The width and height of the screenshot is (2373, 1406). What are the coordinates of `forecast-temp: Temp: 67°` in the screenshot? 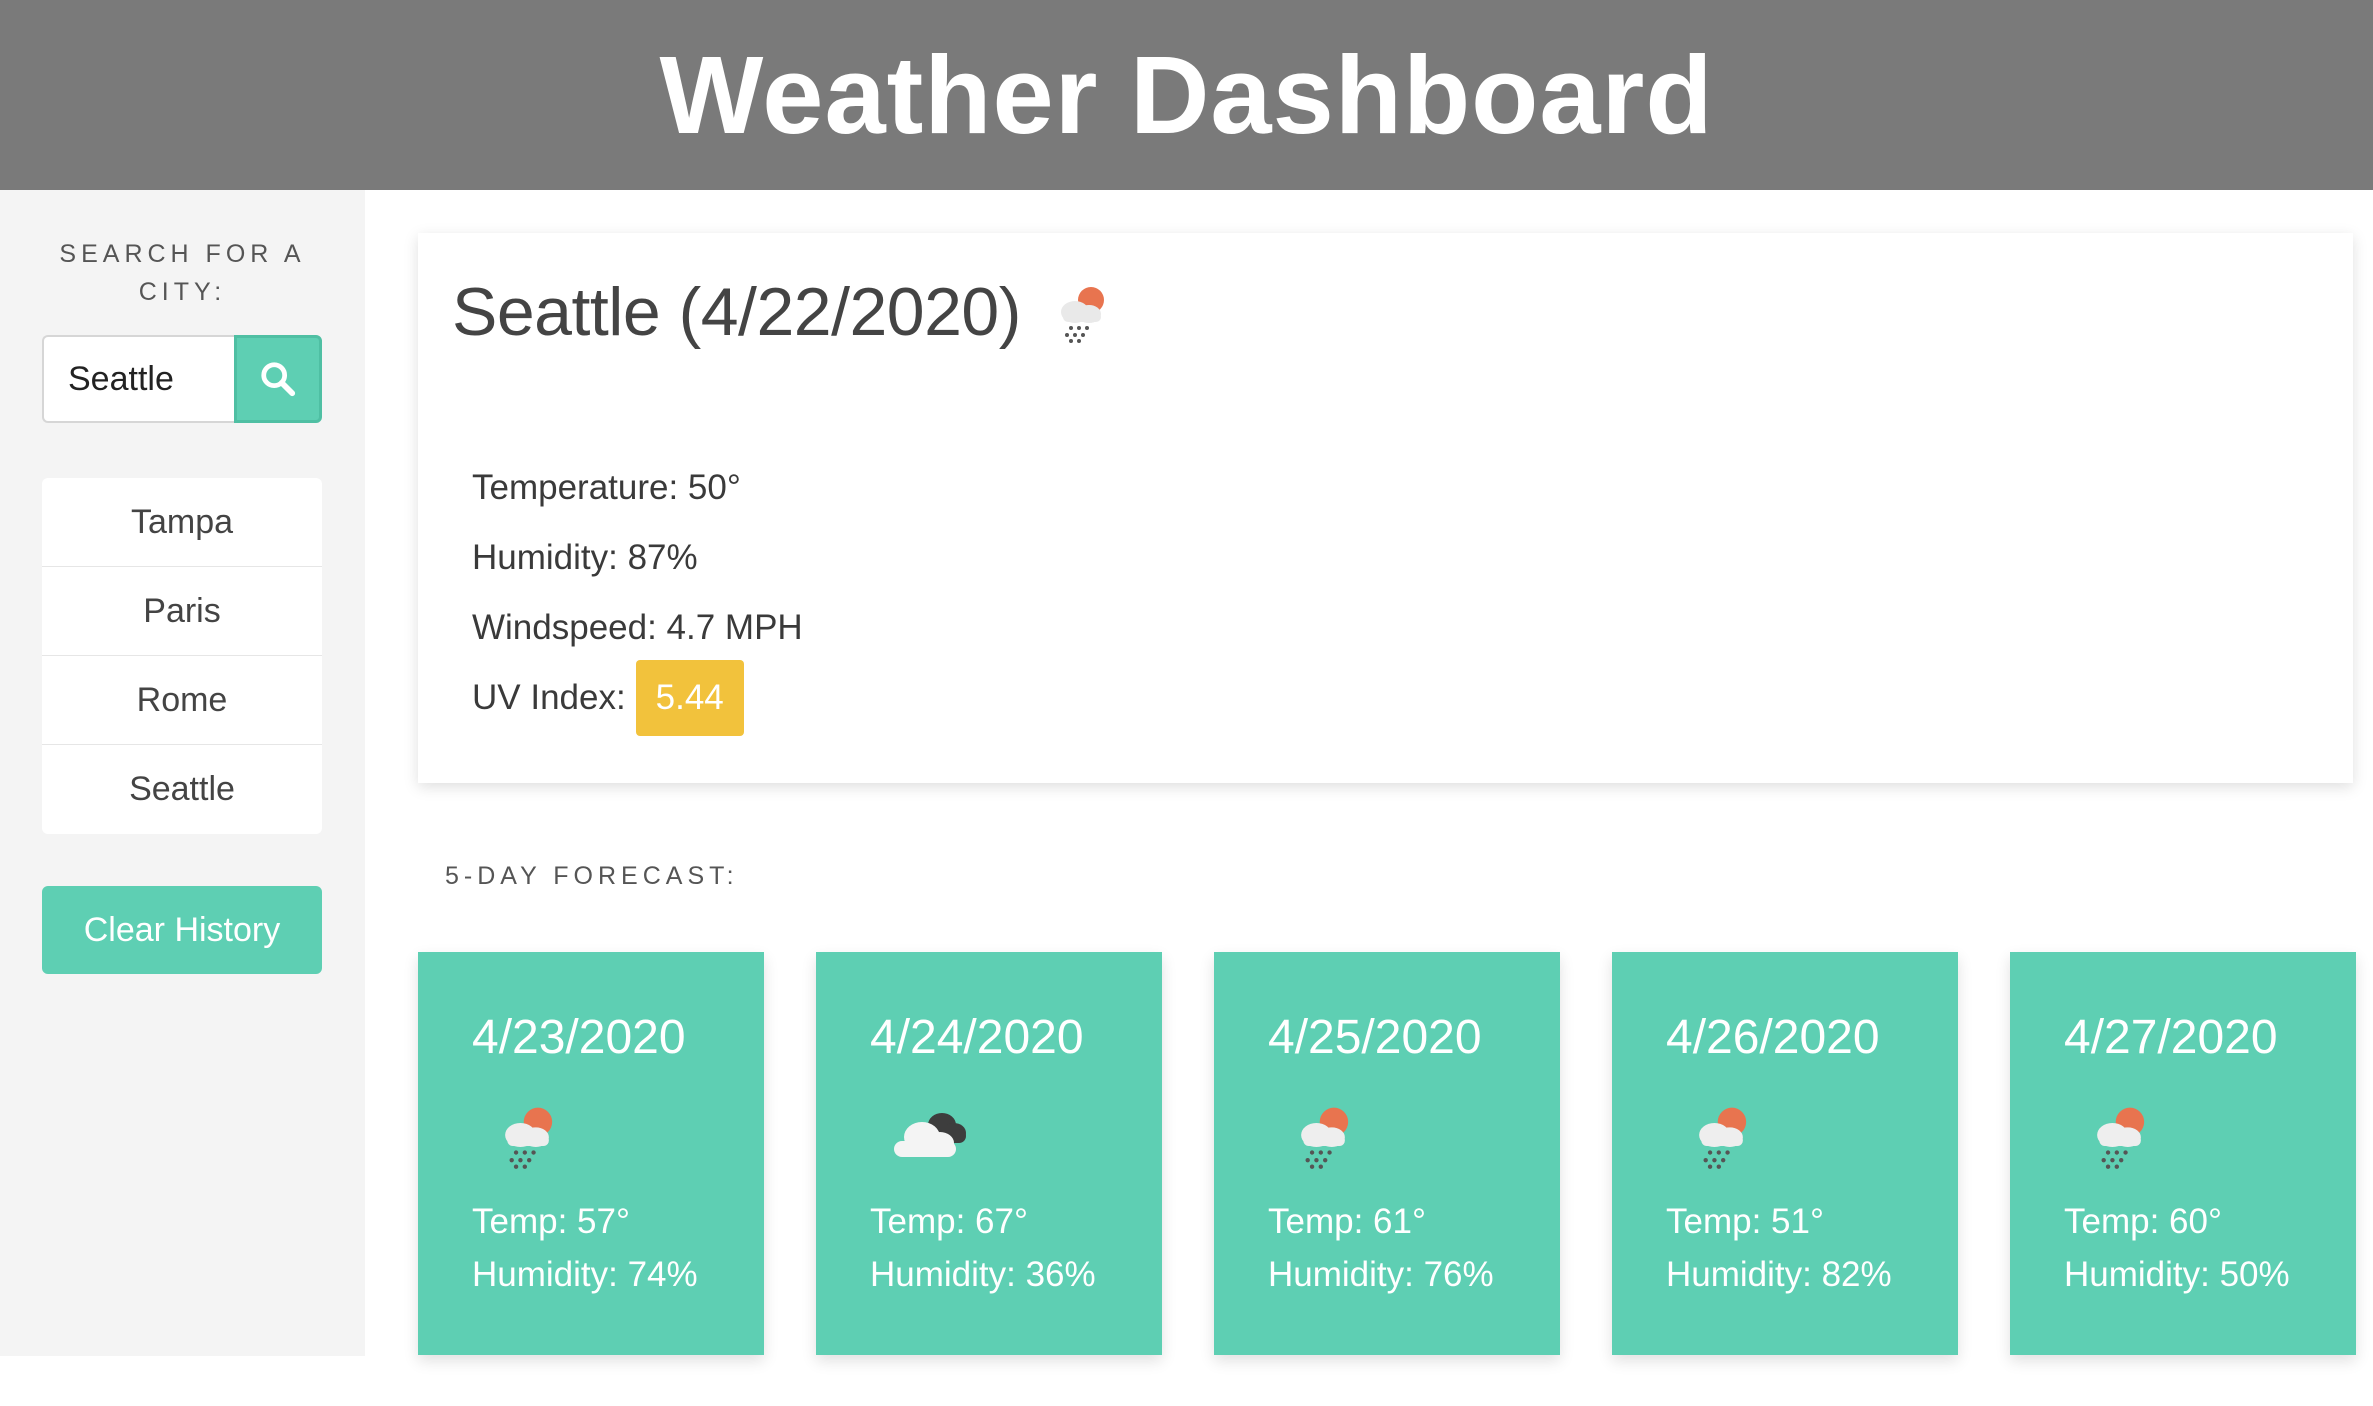 It's located at (949, 1221).